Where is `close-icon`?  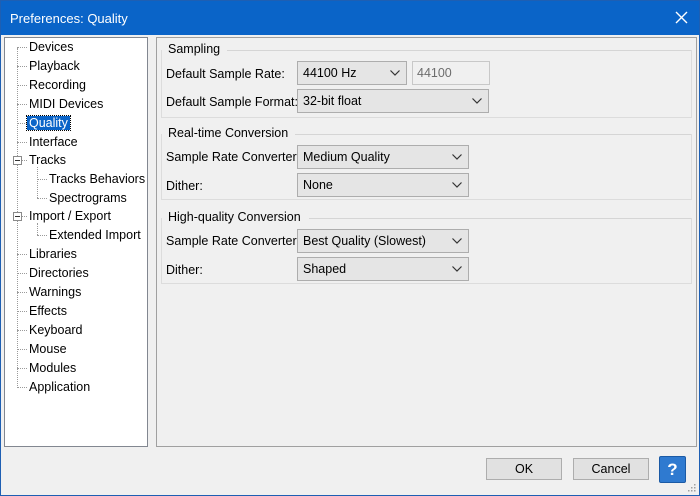 close-icon is located at coordinates (681, 17).